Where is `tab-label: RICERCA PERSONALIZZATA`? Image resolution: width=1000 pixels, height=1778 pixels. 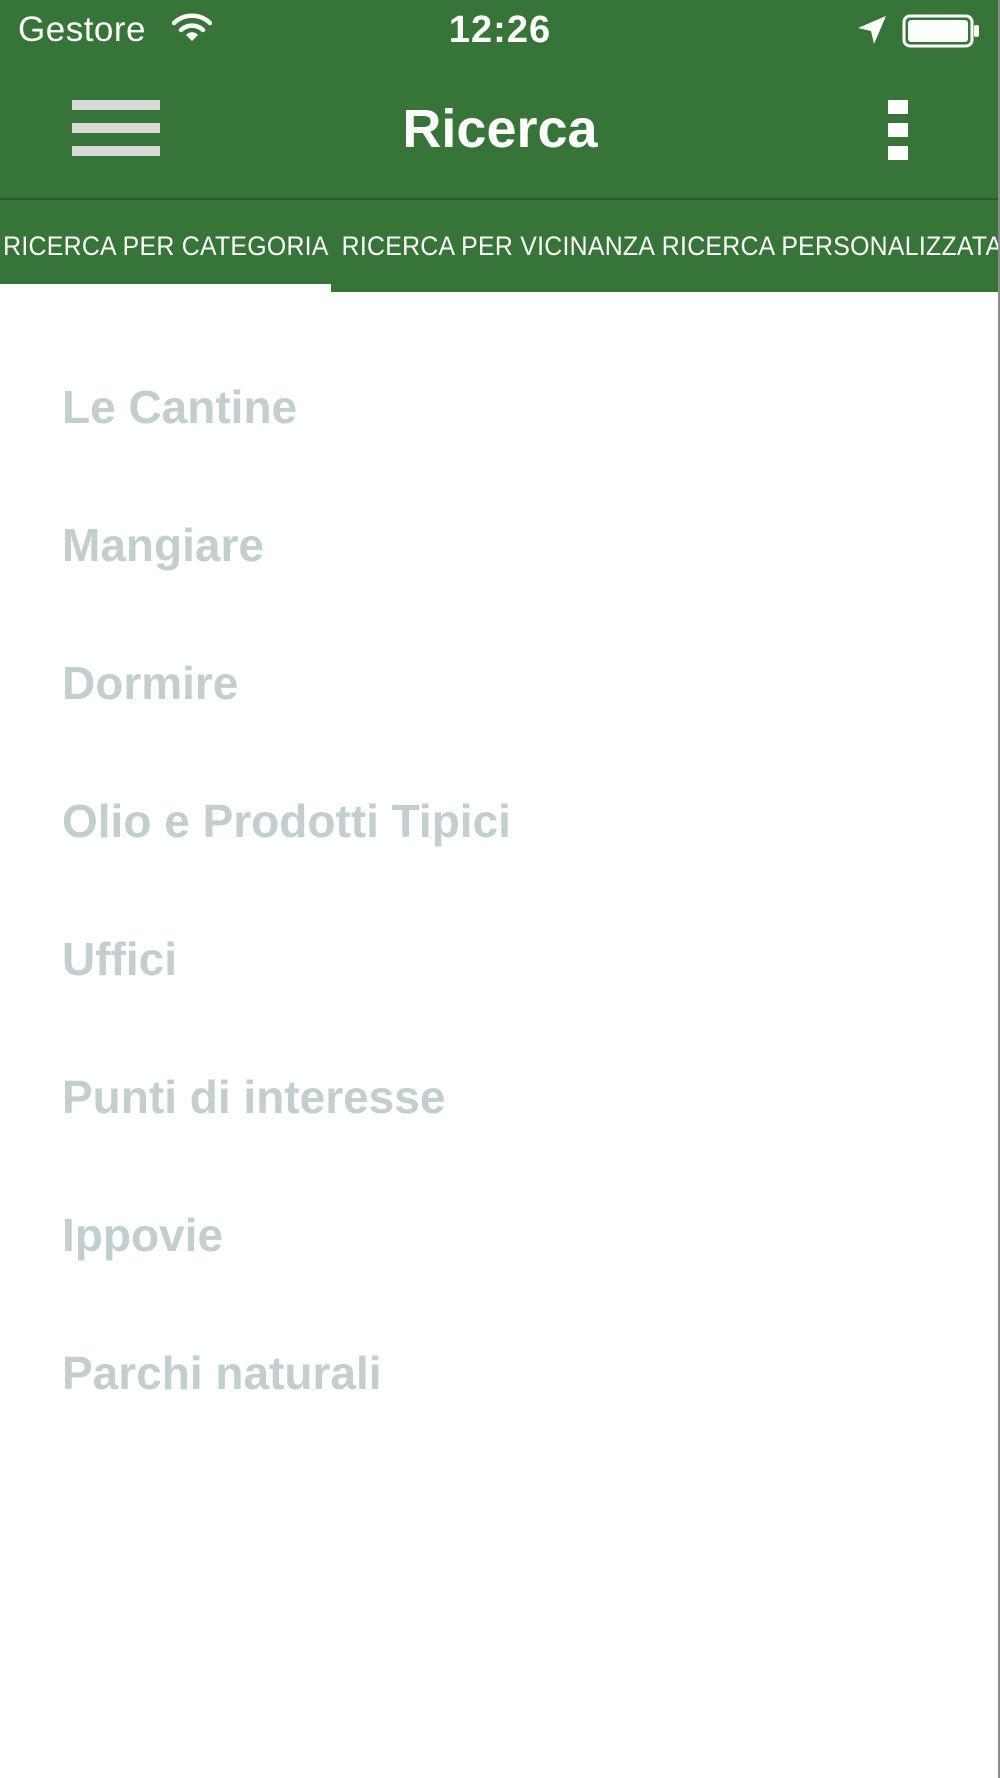 tab-label: RICERCA PERSONALIZZATA is located at coordinates (830, 245).